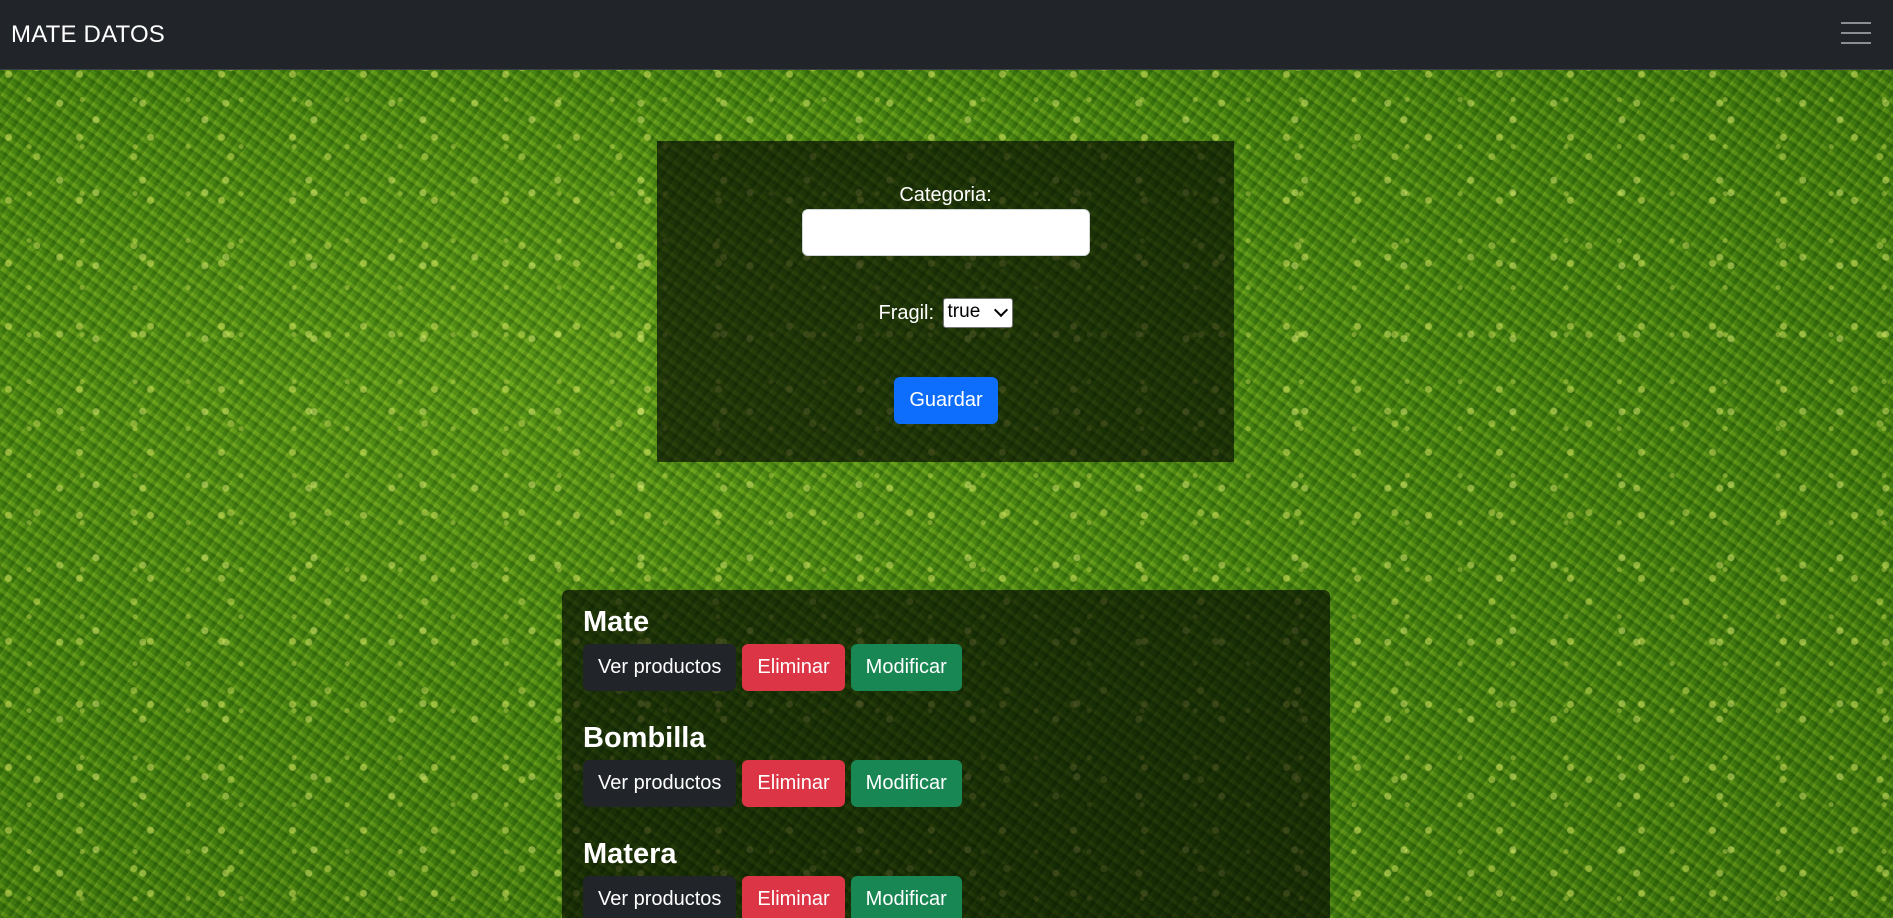  I want to click on fragil-selected-value: true, so click(964, 311).